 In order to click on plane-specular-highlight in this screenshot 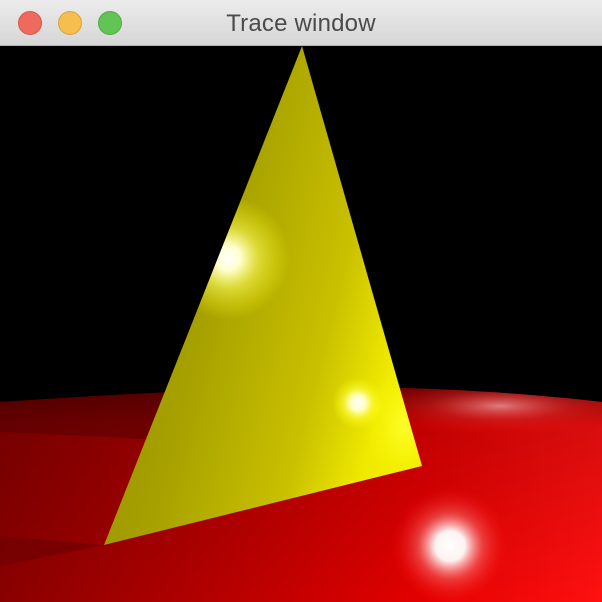, I will do `click(450, 544)`.